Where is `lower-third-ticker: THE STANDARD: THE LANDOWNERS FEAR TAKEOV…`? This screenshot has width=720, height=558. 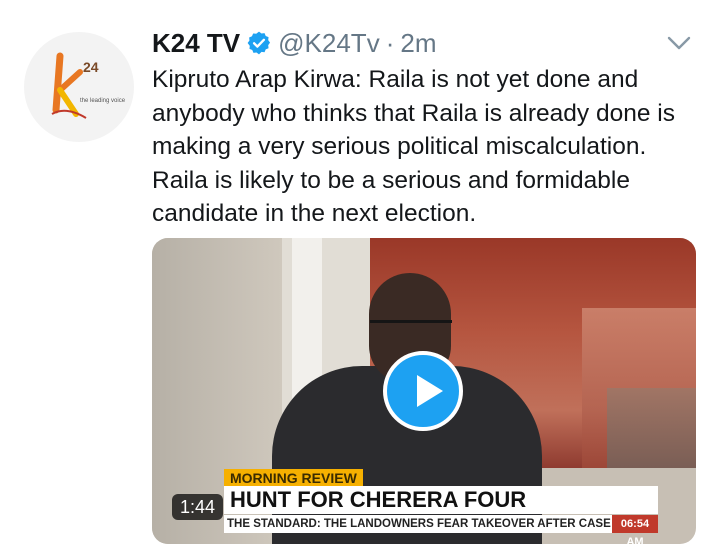
lower-third-ticker: THE STANDARD: THE LANDOWNERS FEAR TAKEOV… is located at coordinates (418, 524).